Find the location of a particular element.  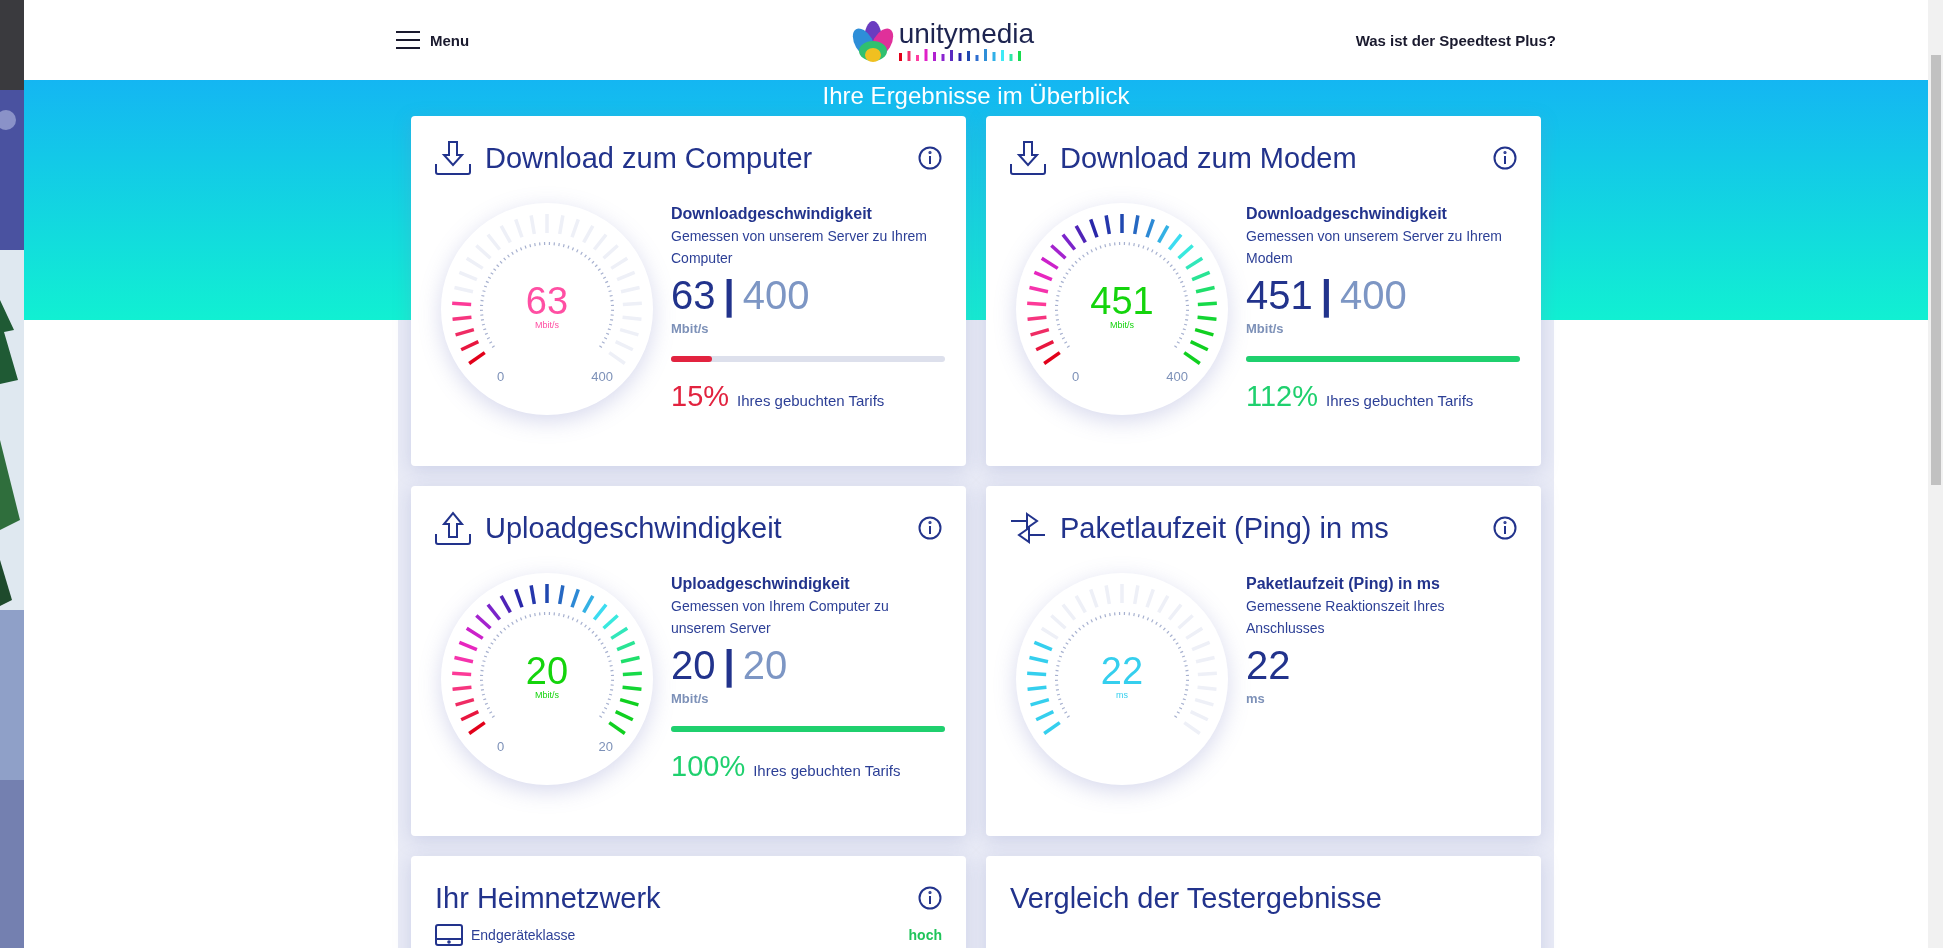

gauge-unit: ms is located at coordinates (1122, 695).